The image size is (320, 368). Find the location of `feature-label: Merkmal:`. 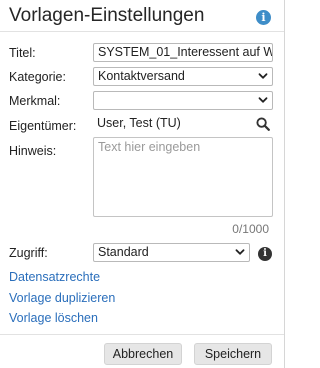

feature-label: Merkmal: is located at coordinates (35, 101).